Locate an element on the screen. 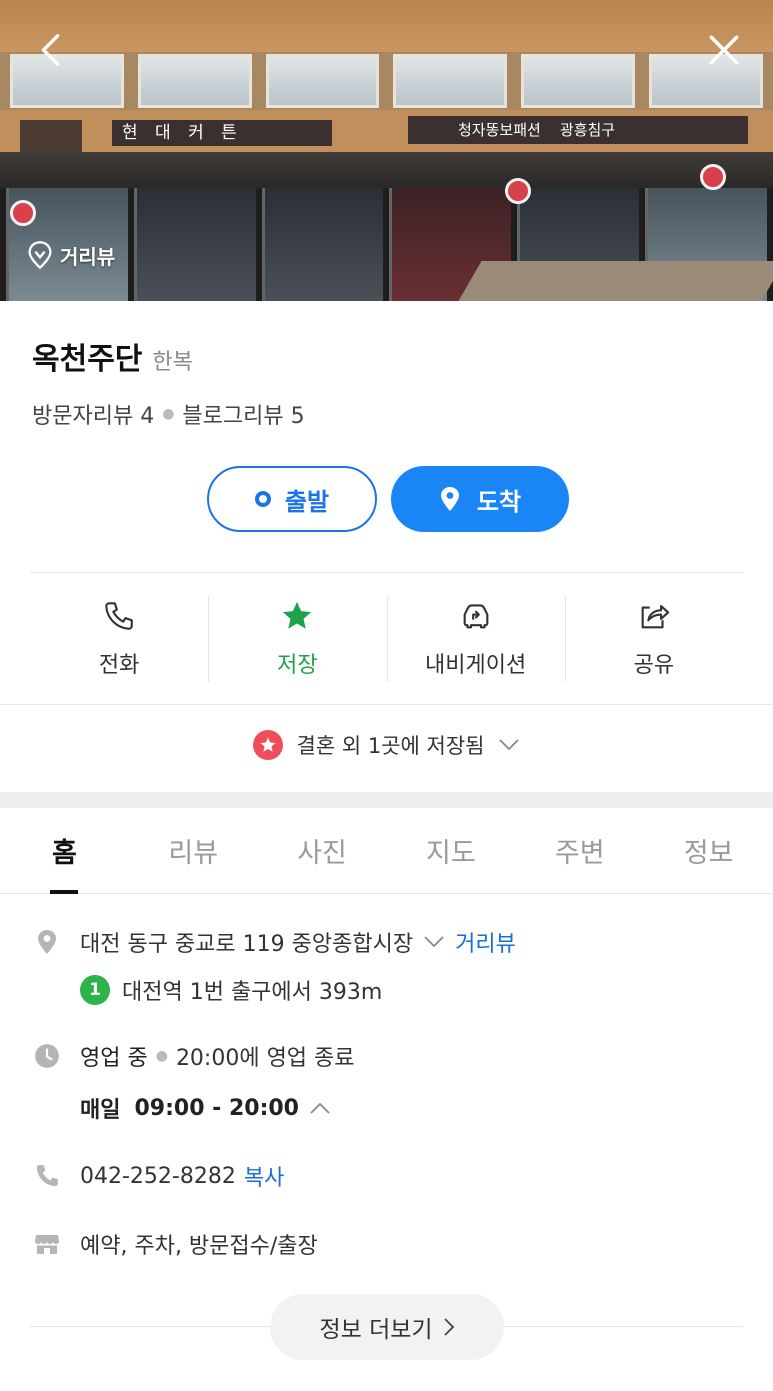 The height and width of the screenshot is (1391, 773). call-button: 전화 is located at coordinates (119, 639).